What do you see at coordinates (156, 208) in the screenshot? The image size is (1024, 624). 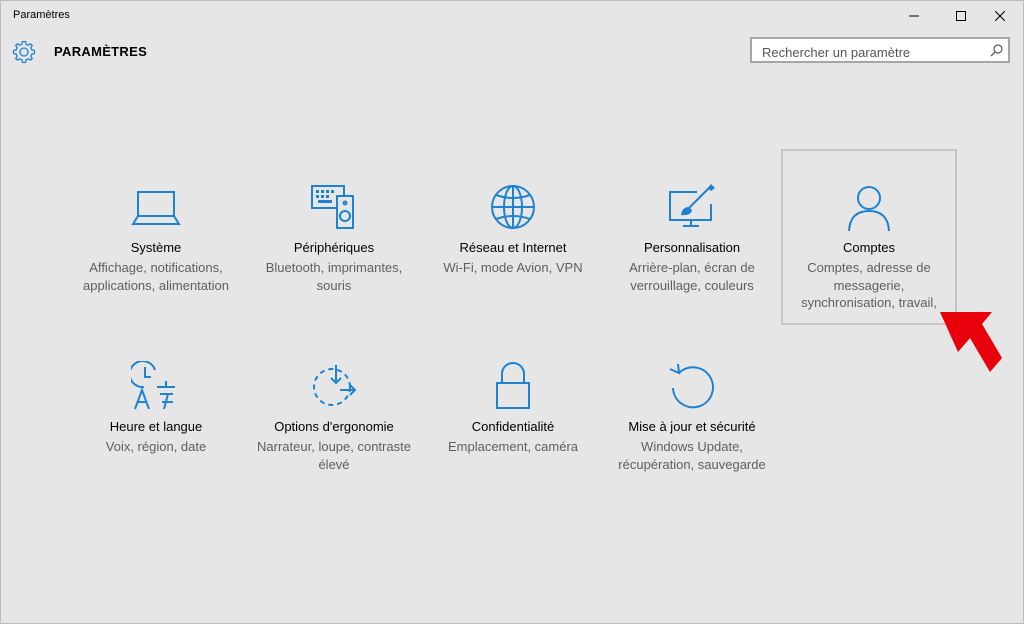 I see `laptop-icon` at bounding box center [156, 208].